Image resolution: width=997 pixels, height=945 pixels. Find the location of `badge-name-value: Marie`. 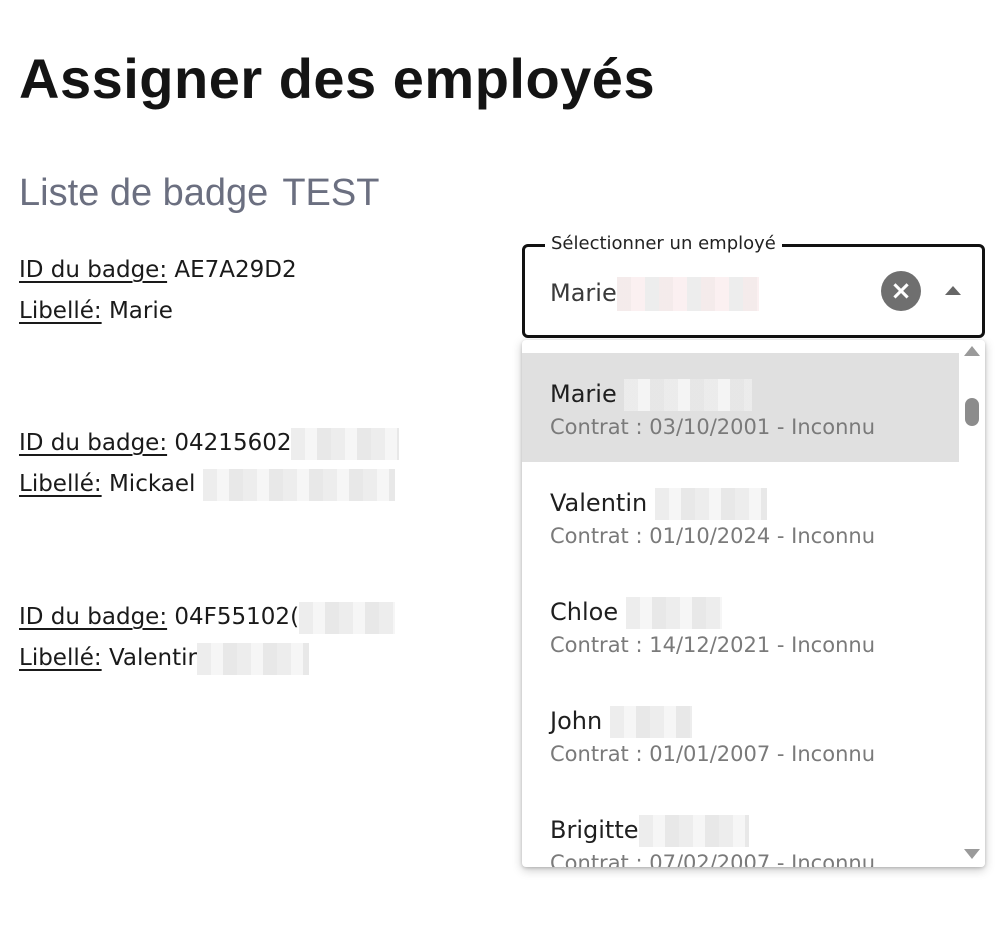

badge-name-value: Marie is located at coordinates (140, 311).